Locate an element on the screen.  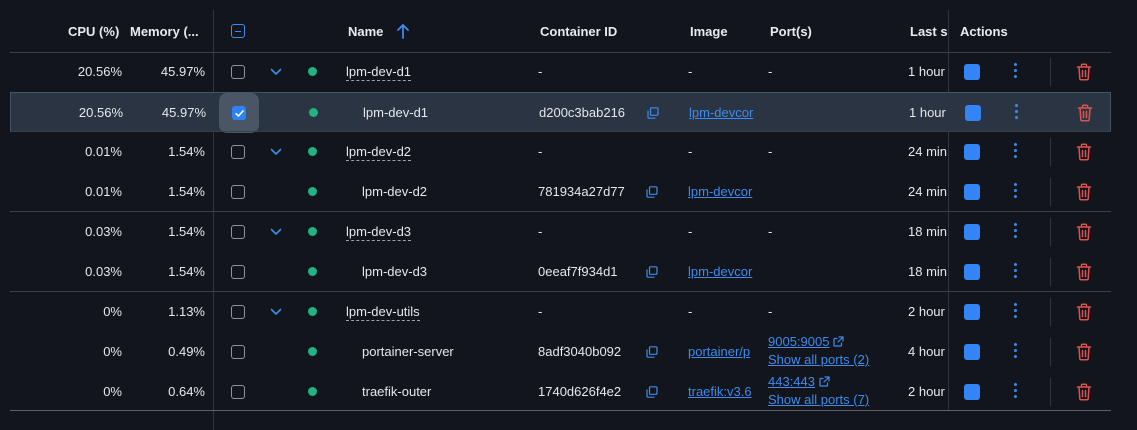
select-all-checkbox is located at coordinates (238, 31).